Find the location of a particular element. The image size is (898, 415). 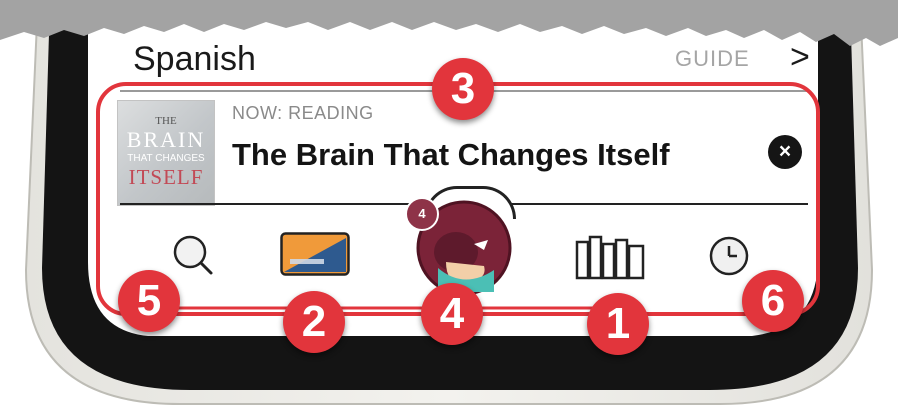

callout-5: 5 is located at coordinates (149, 301).